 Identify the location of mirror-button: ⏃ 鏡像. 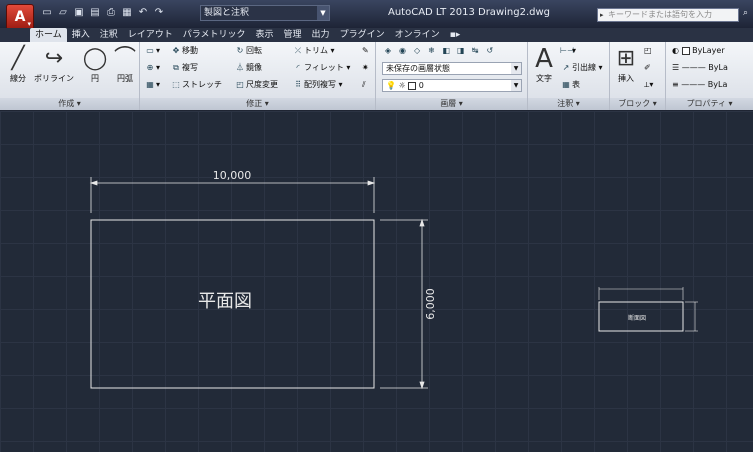
(248, 68).